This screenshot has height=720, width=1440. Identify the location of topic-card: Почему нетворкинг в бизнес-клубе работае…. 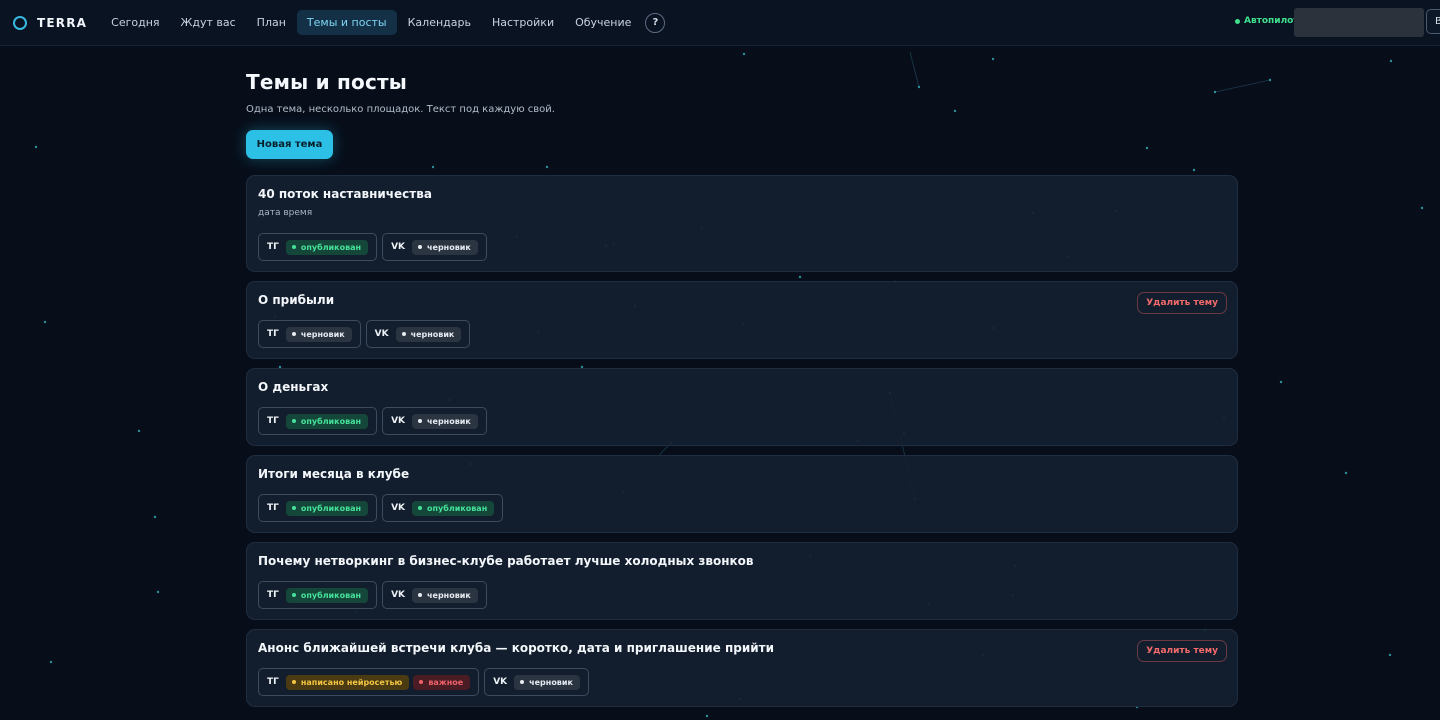
(742, 581).